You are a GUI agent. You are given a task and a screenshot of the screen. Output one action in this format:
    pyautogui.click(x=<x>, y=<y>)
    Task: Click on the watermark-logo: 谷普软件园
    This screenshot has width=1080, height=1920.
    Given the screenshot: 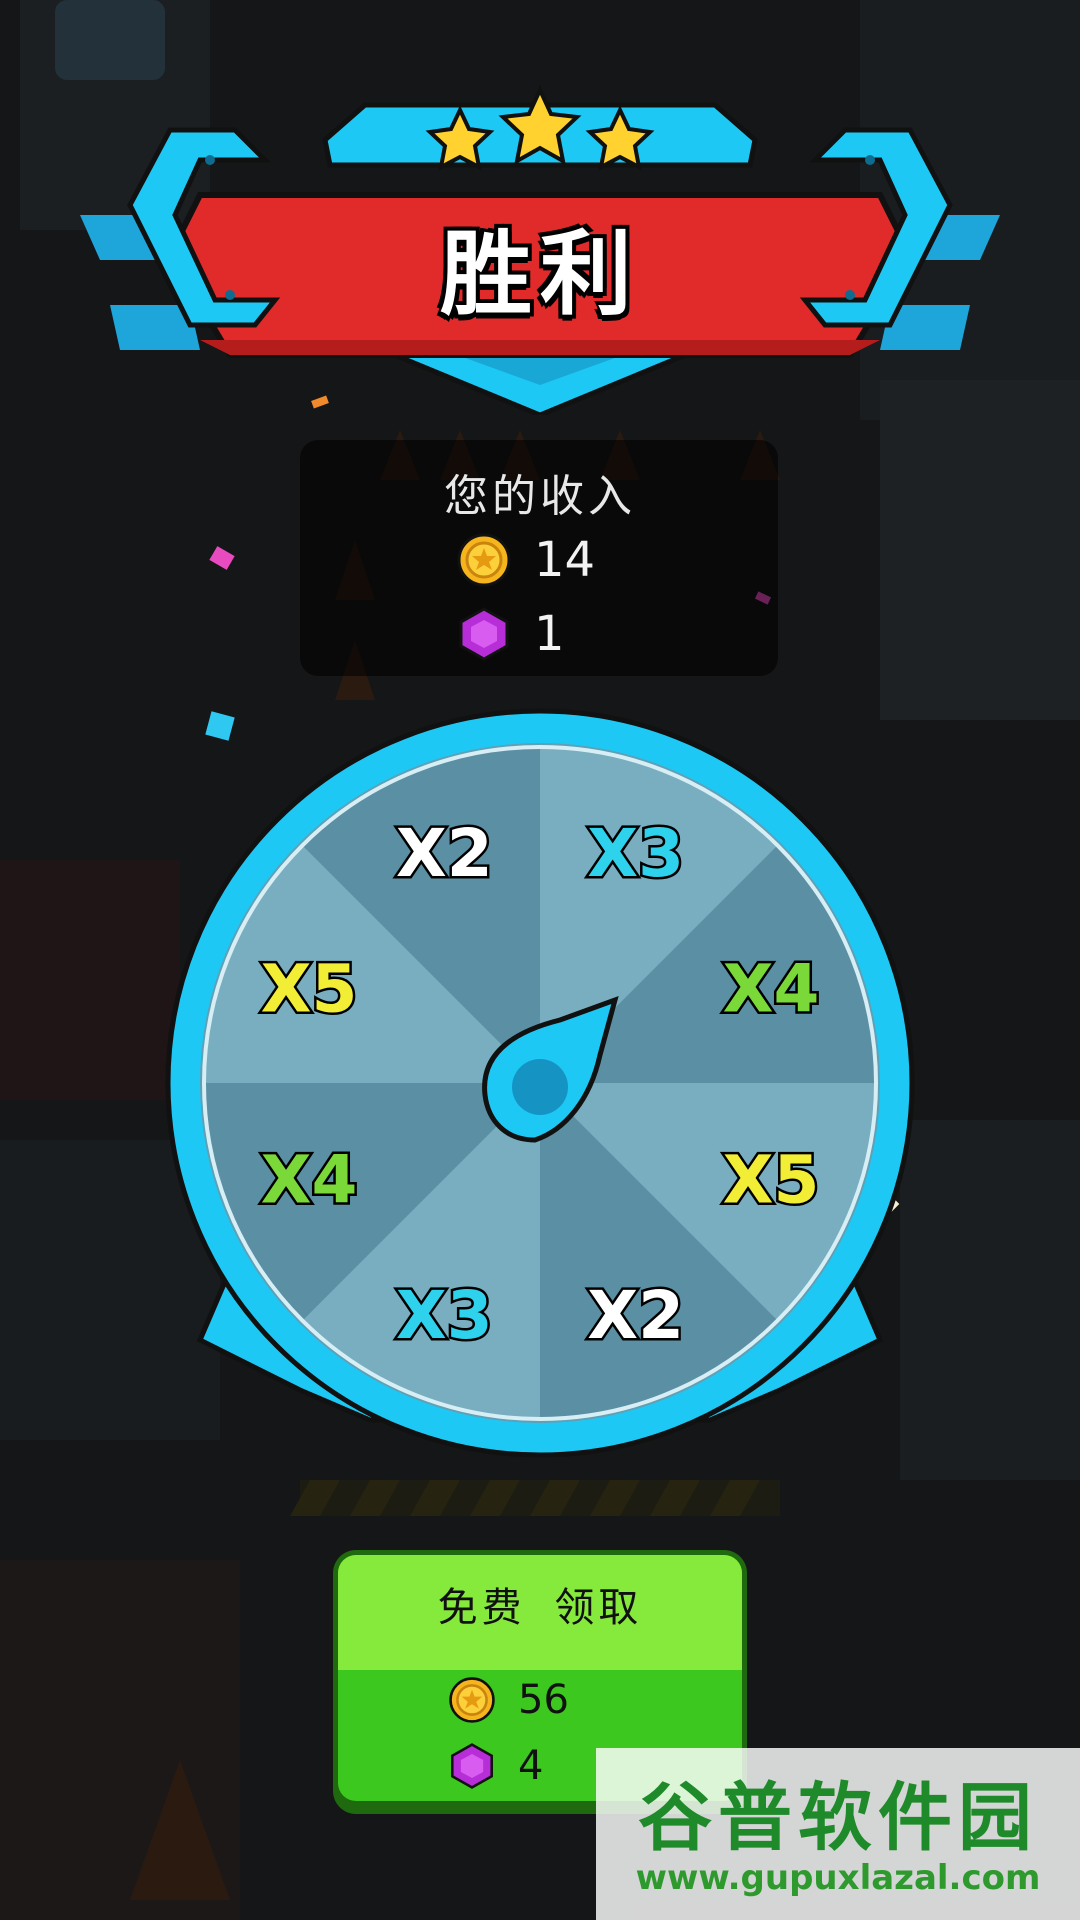 What is the action you would take?
    pyautogui.click(x=838, y=1818)
    